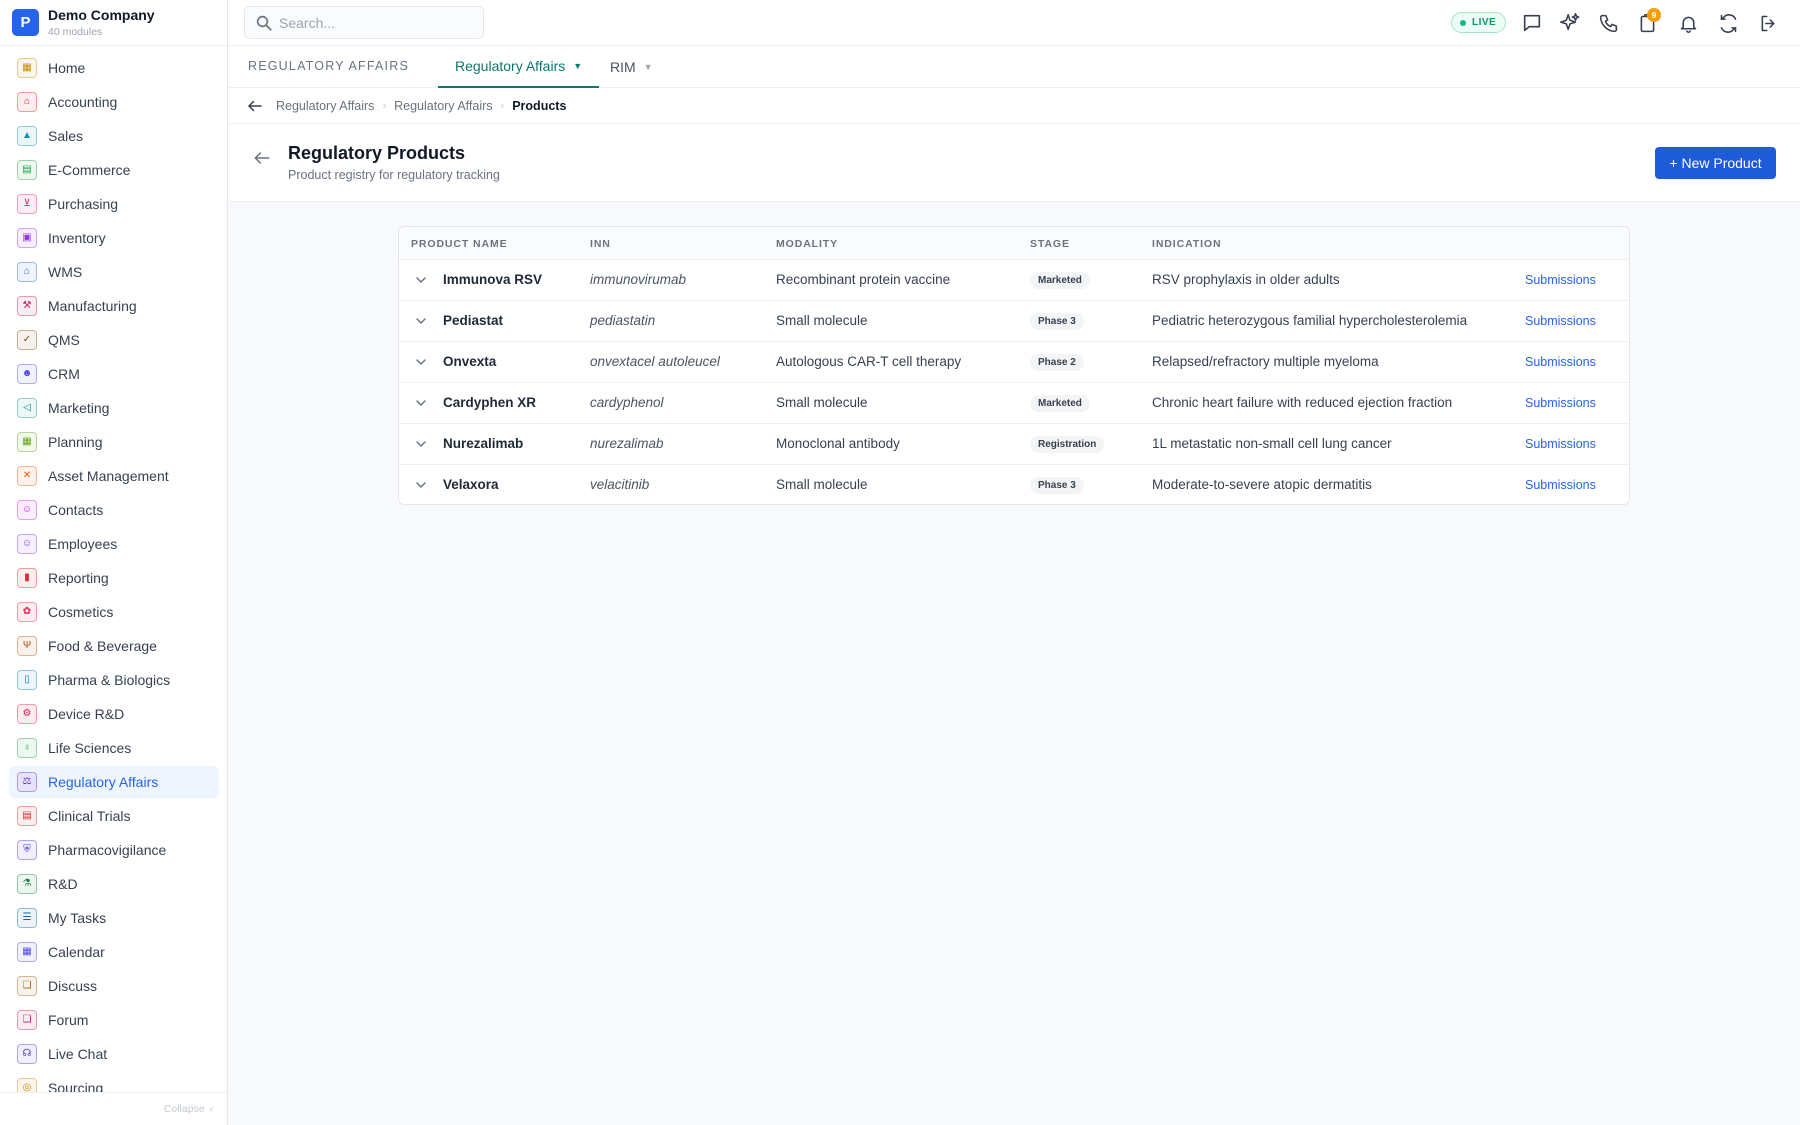 The image size is (1800, 1125). I want to click on logout-icon, so click(1768, 23).